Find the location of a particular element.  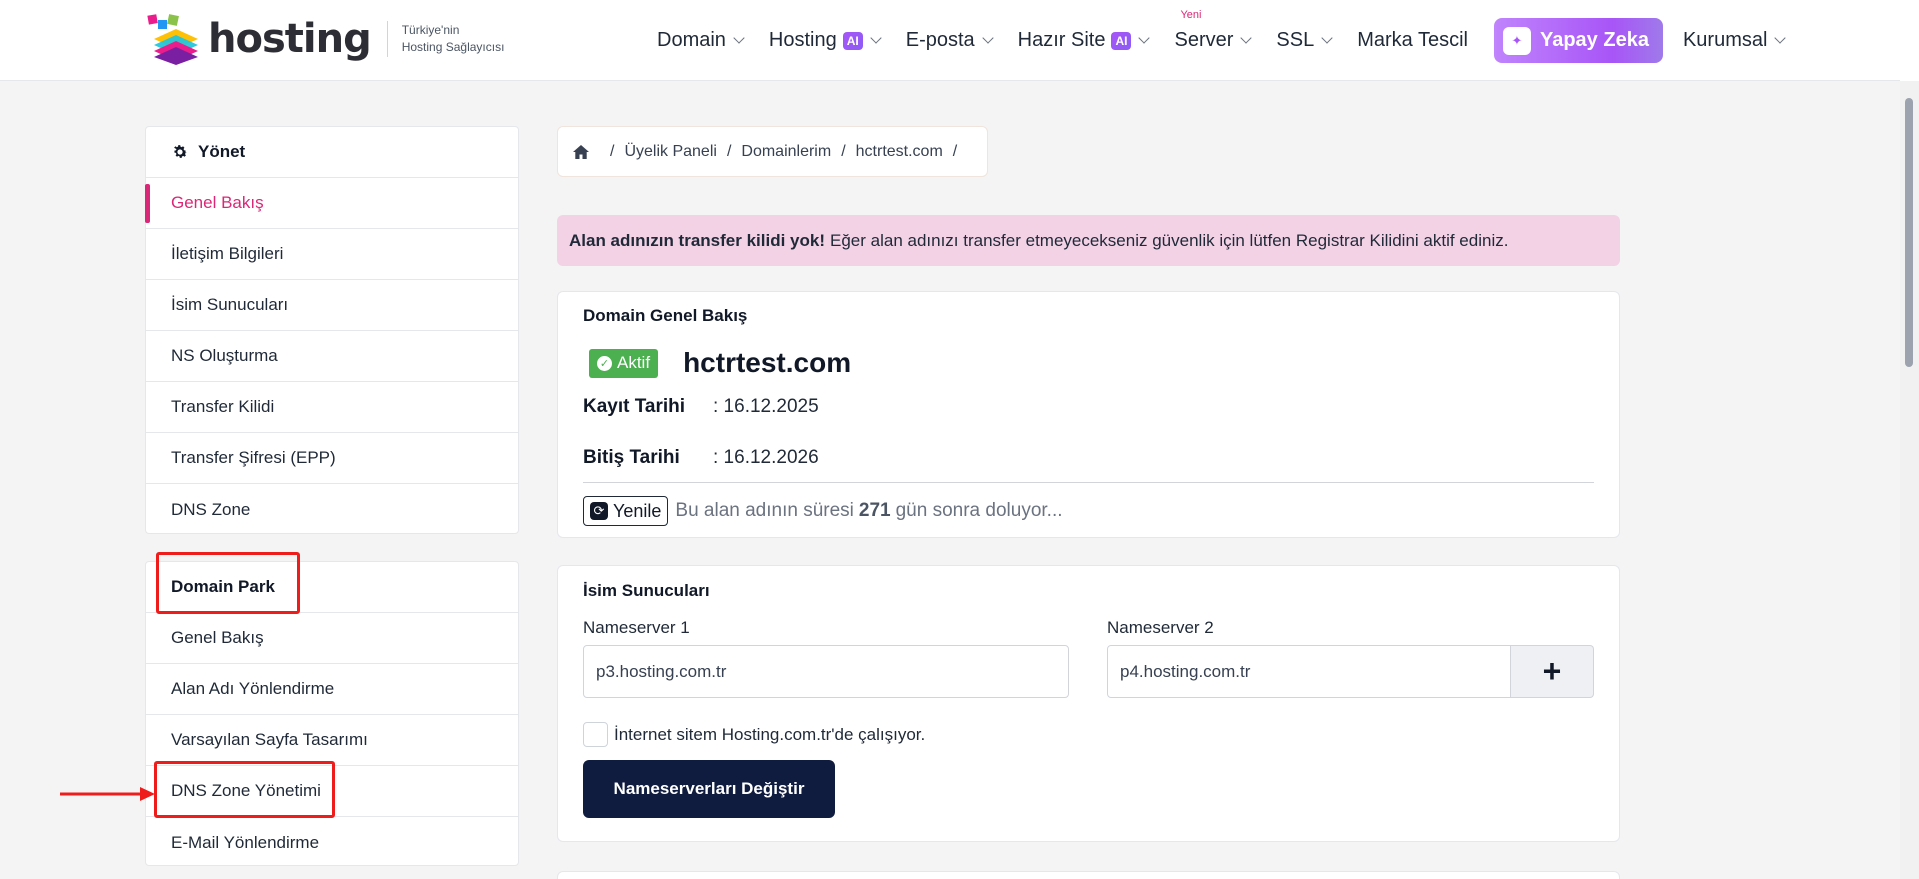

renew-button: ⟳ Yenile is located at coordinates (626, 511).